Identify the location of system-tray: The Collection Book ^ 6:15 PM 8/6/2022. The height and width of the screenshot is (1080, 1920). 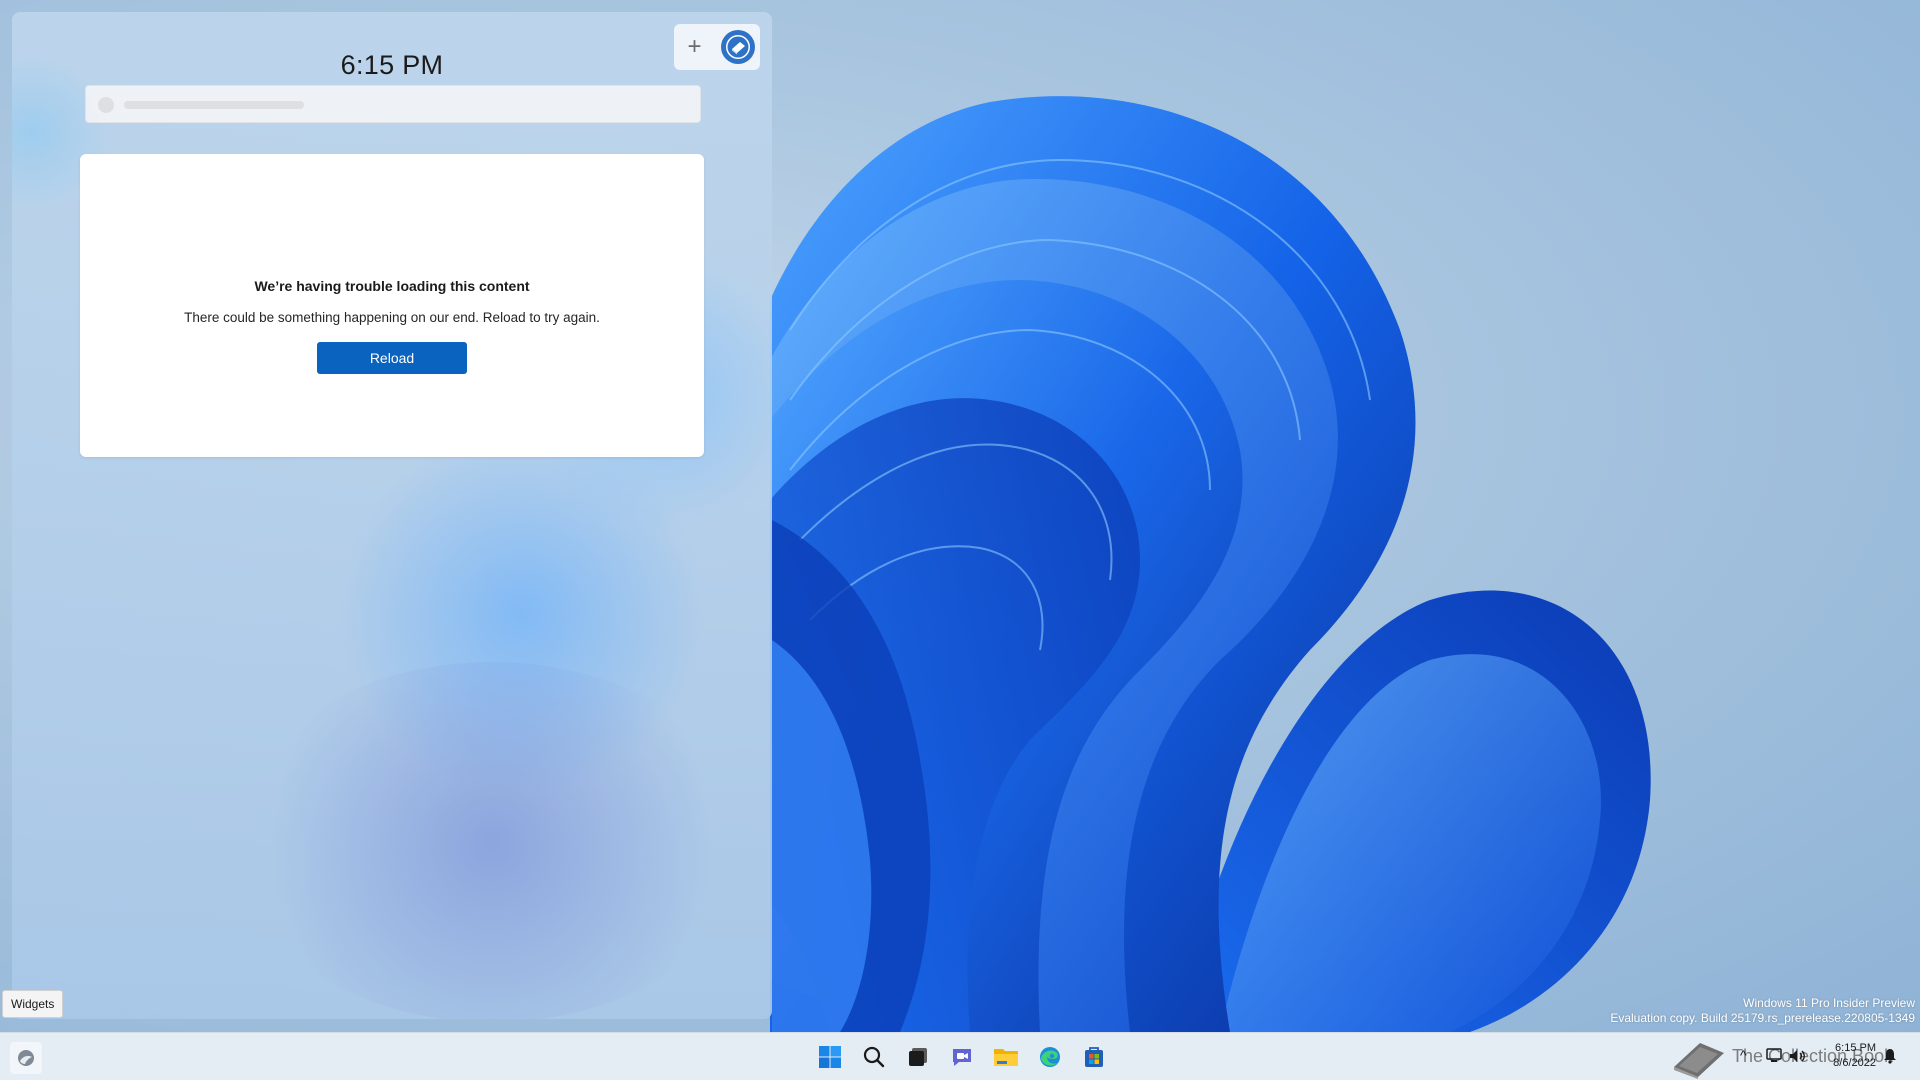
(1790, 1056).